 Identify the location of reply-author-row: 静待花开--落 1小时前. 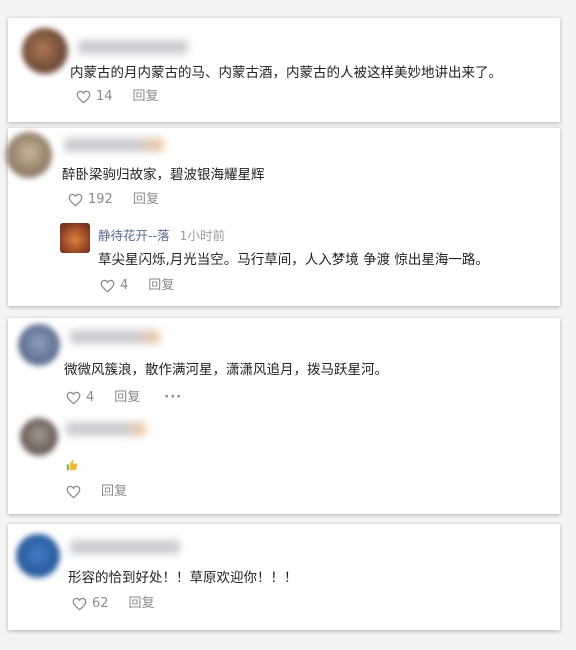
(161, 234).